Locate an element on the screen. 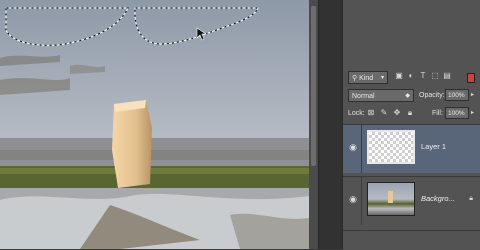 This screenshot has height=250, width=480. scrollbar-thumb is located at coordinates (313, 86).